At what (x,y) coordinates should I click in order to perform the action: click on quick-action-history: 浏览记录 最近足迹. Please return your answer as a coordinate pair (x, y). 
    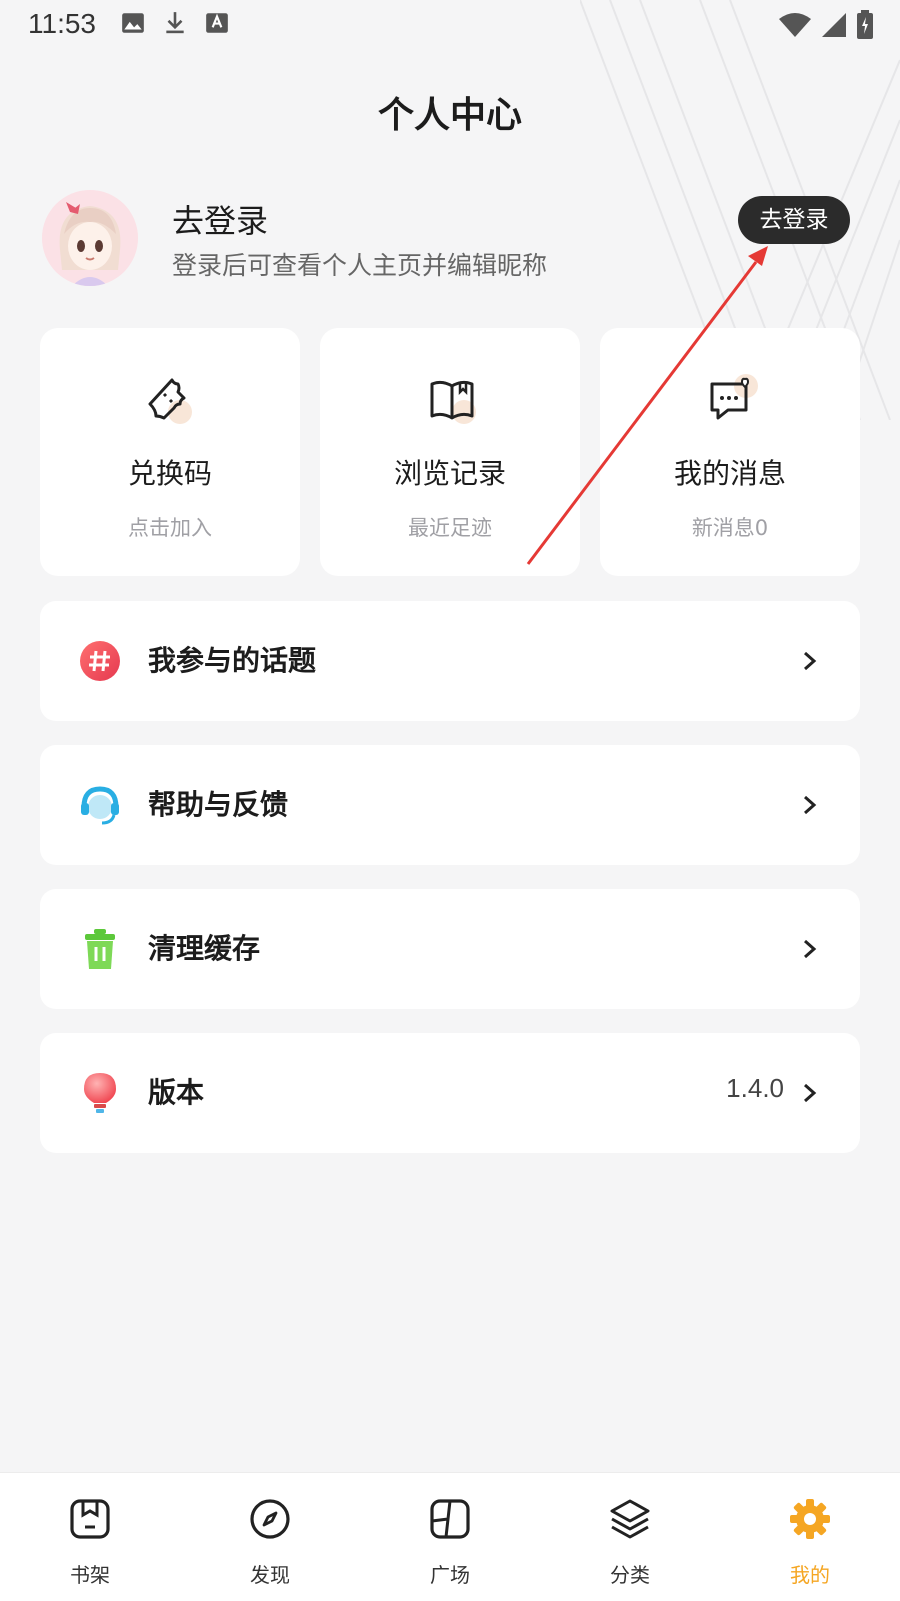
    Looking at the image, I should click on (450, 452).